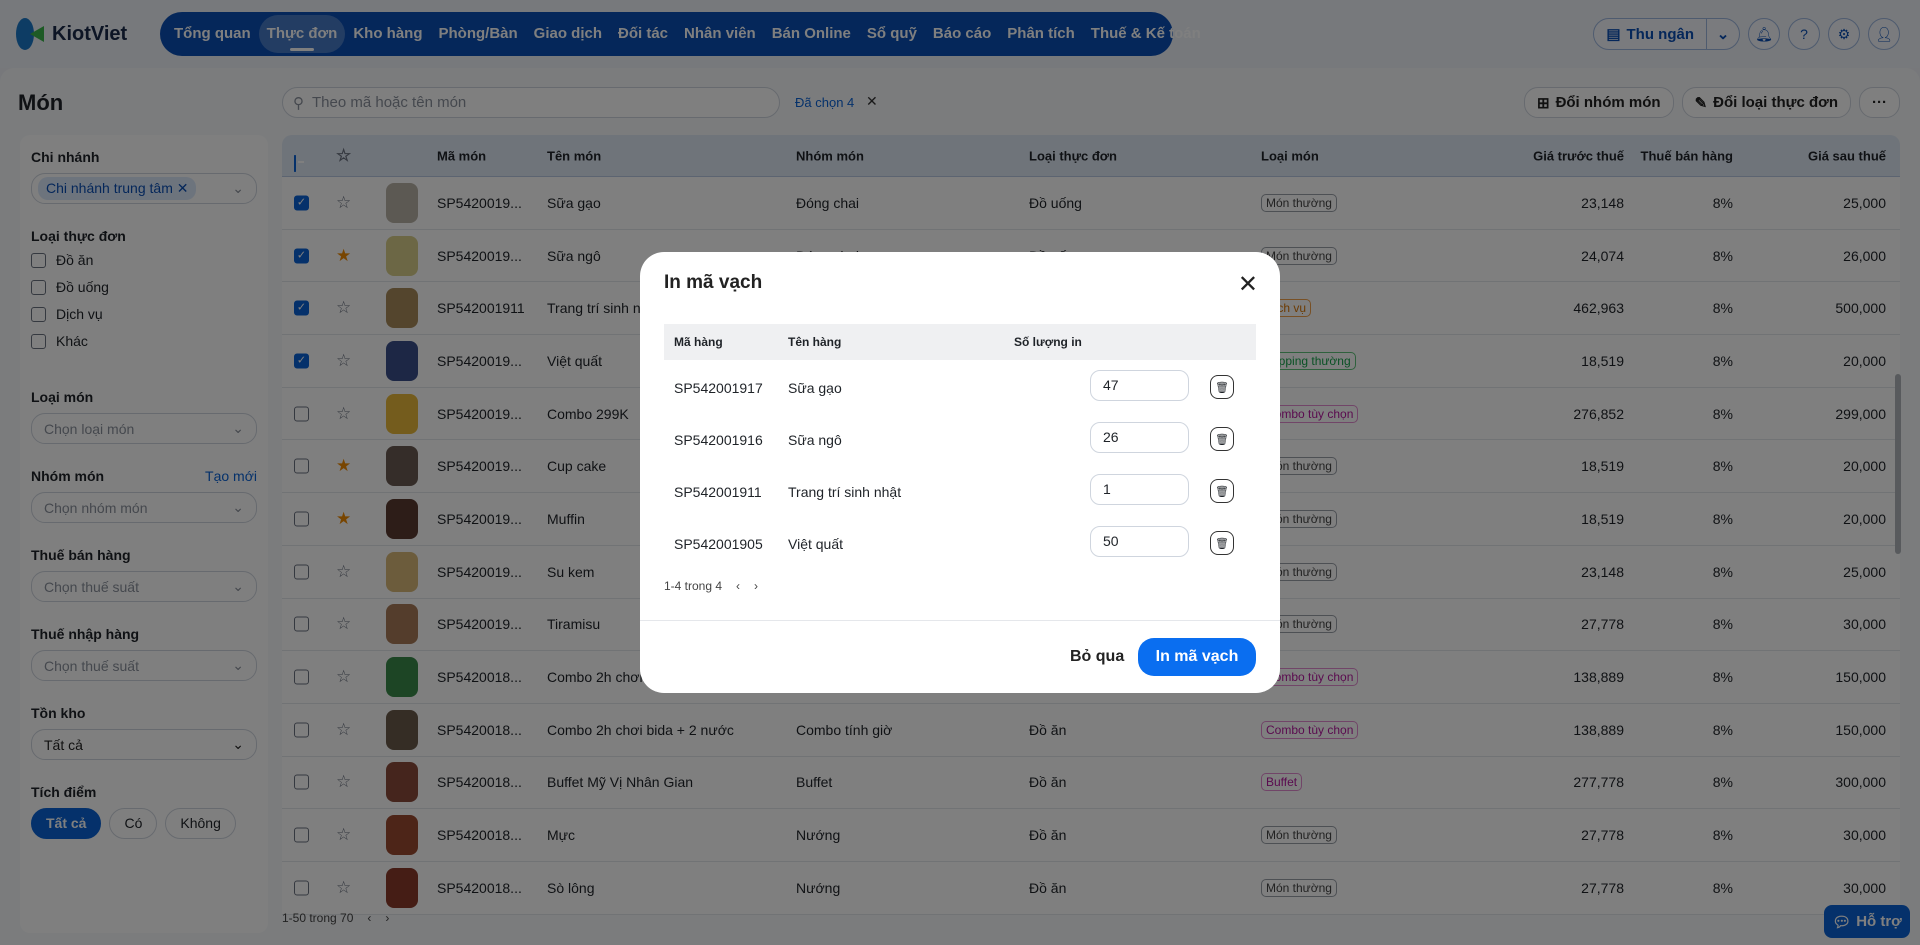 The image size is (1920, 945). I want to click on dialog-pager-text: 1-4 trong 4, so click(693, 586).